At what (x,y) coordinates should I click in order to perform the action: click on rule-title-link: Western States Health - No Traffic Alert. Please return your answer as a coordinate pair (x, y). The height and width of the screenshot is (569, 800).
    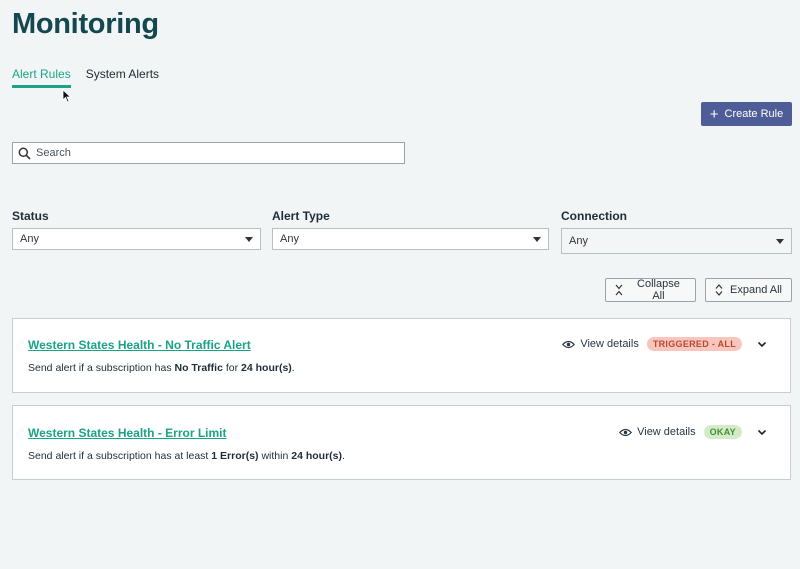
    Looking at the image, I should click on (139, 345).